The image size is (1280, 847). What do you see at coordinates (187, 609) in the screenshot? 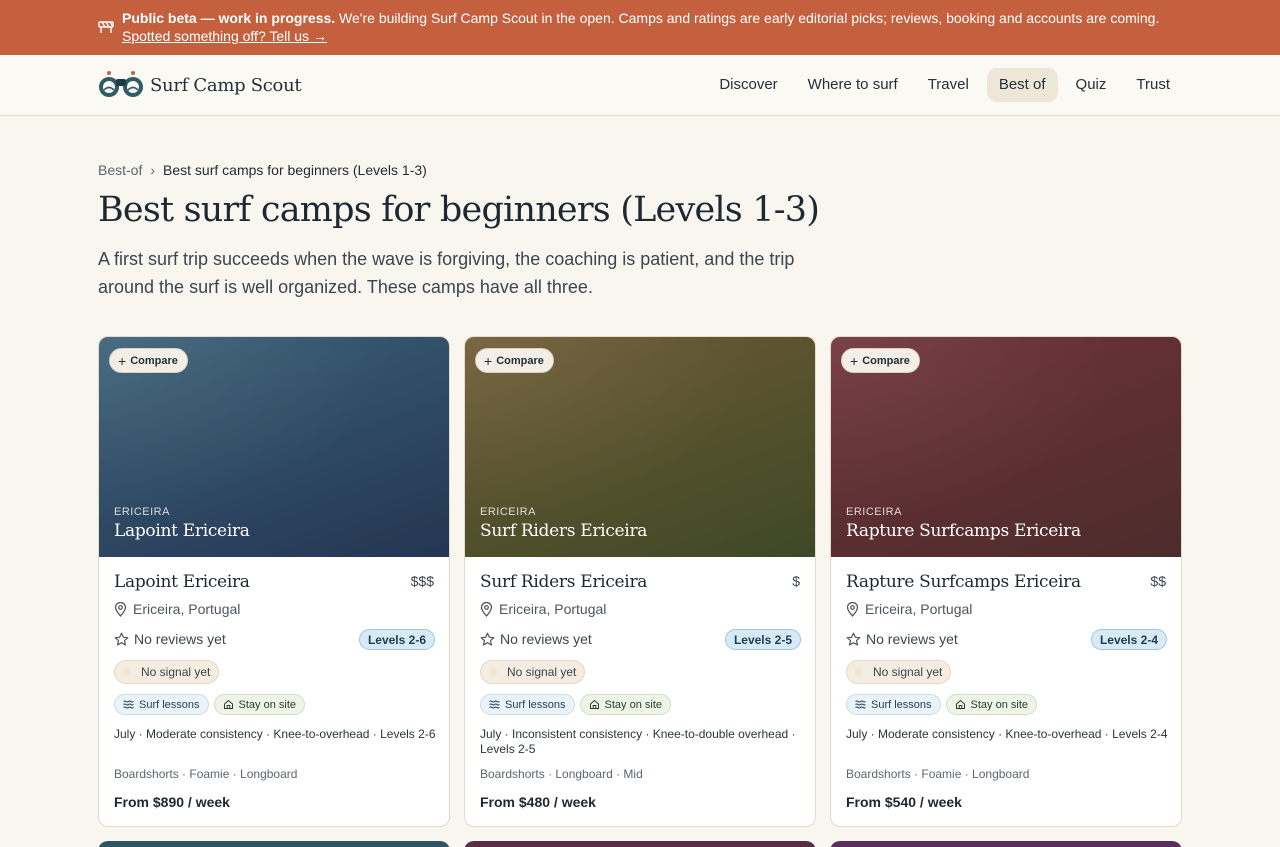
I see `location-text: Ericeira, Portugal` at bounding box center [187, 609].